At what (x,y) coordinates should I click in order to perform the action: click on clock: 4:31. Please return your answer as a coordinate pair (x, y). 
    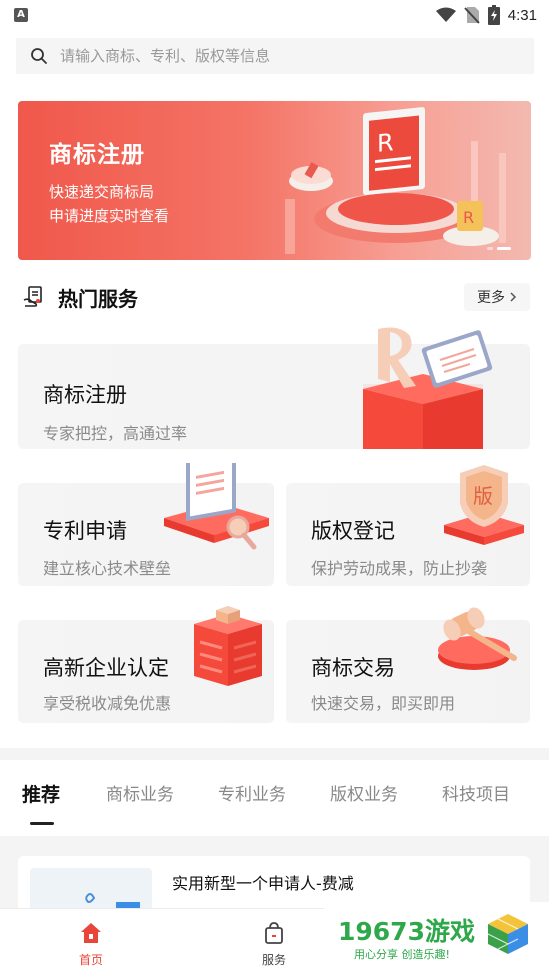
    Looking at the image, I should click on (522, 15).